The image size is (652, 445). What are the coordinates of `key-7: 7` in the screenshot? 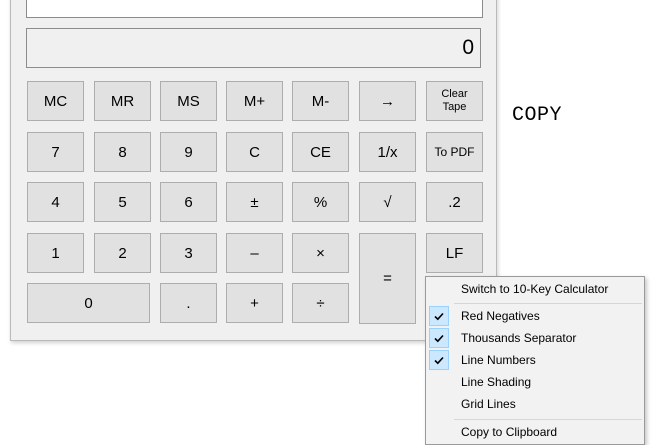 It's located at (55, 152).